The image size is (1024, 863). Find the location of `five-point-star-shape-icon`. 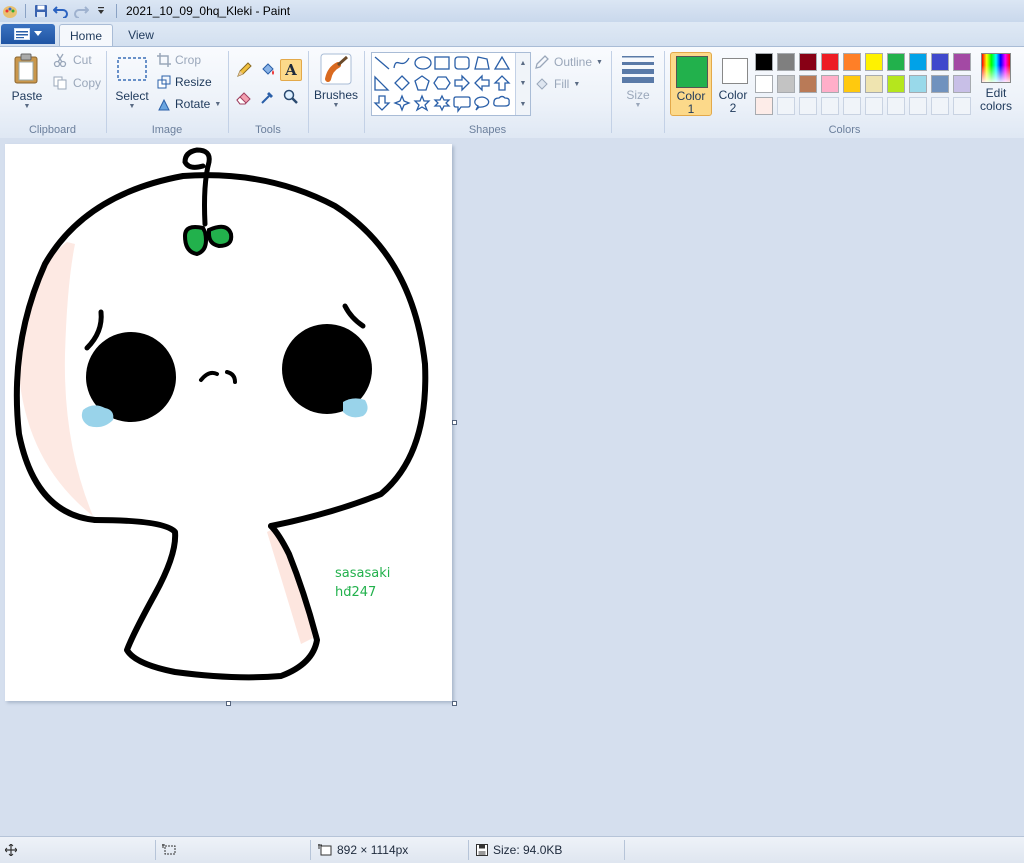

five-point-star-shape-icon is located at coordinates (422, 103).